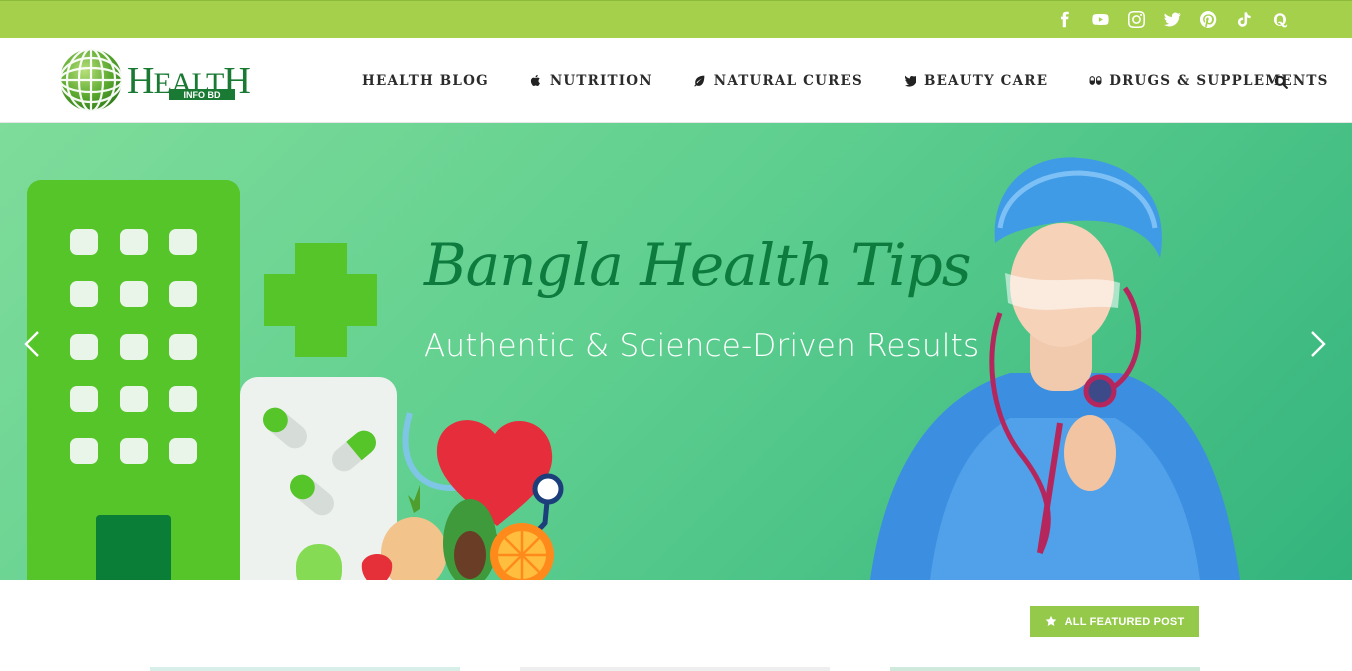 This screenshot has height=671, width=1352. Describe the element at coordinates (986, 80) in the screenshot. I see `nav-label: BEAUTY CARE` at that location.